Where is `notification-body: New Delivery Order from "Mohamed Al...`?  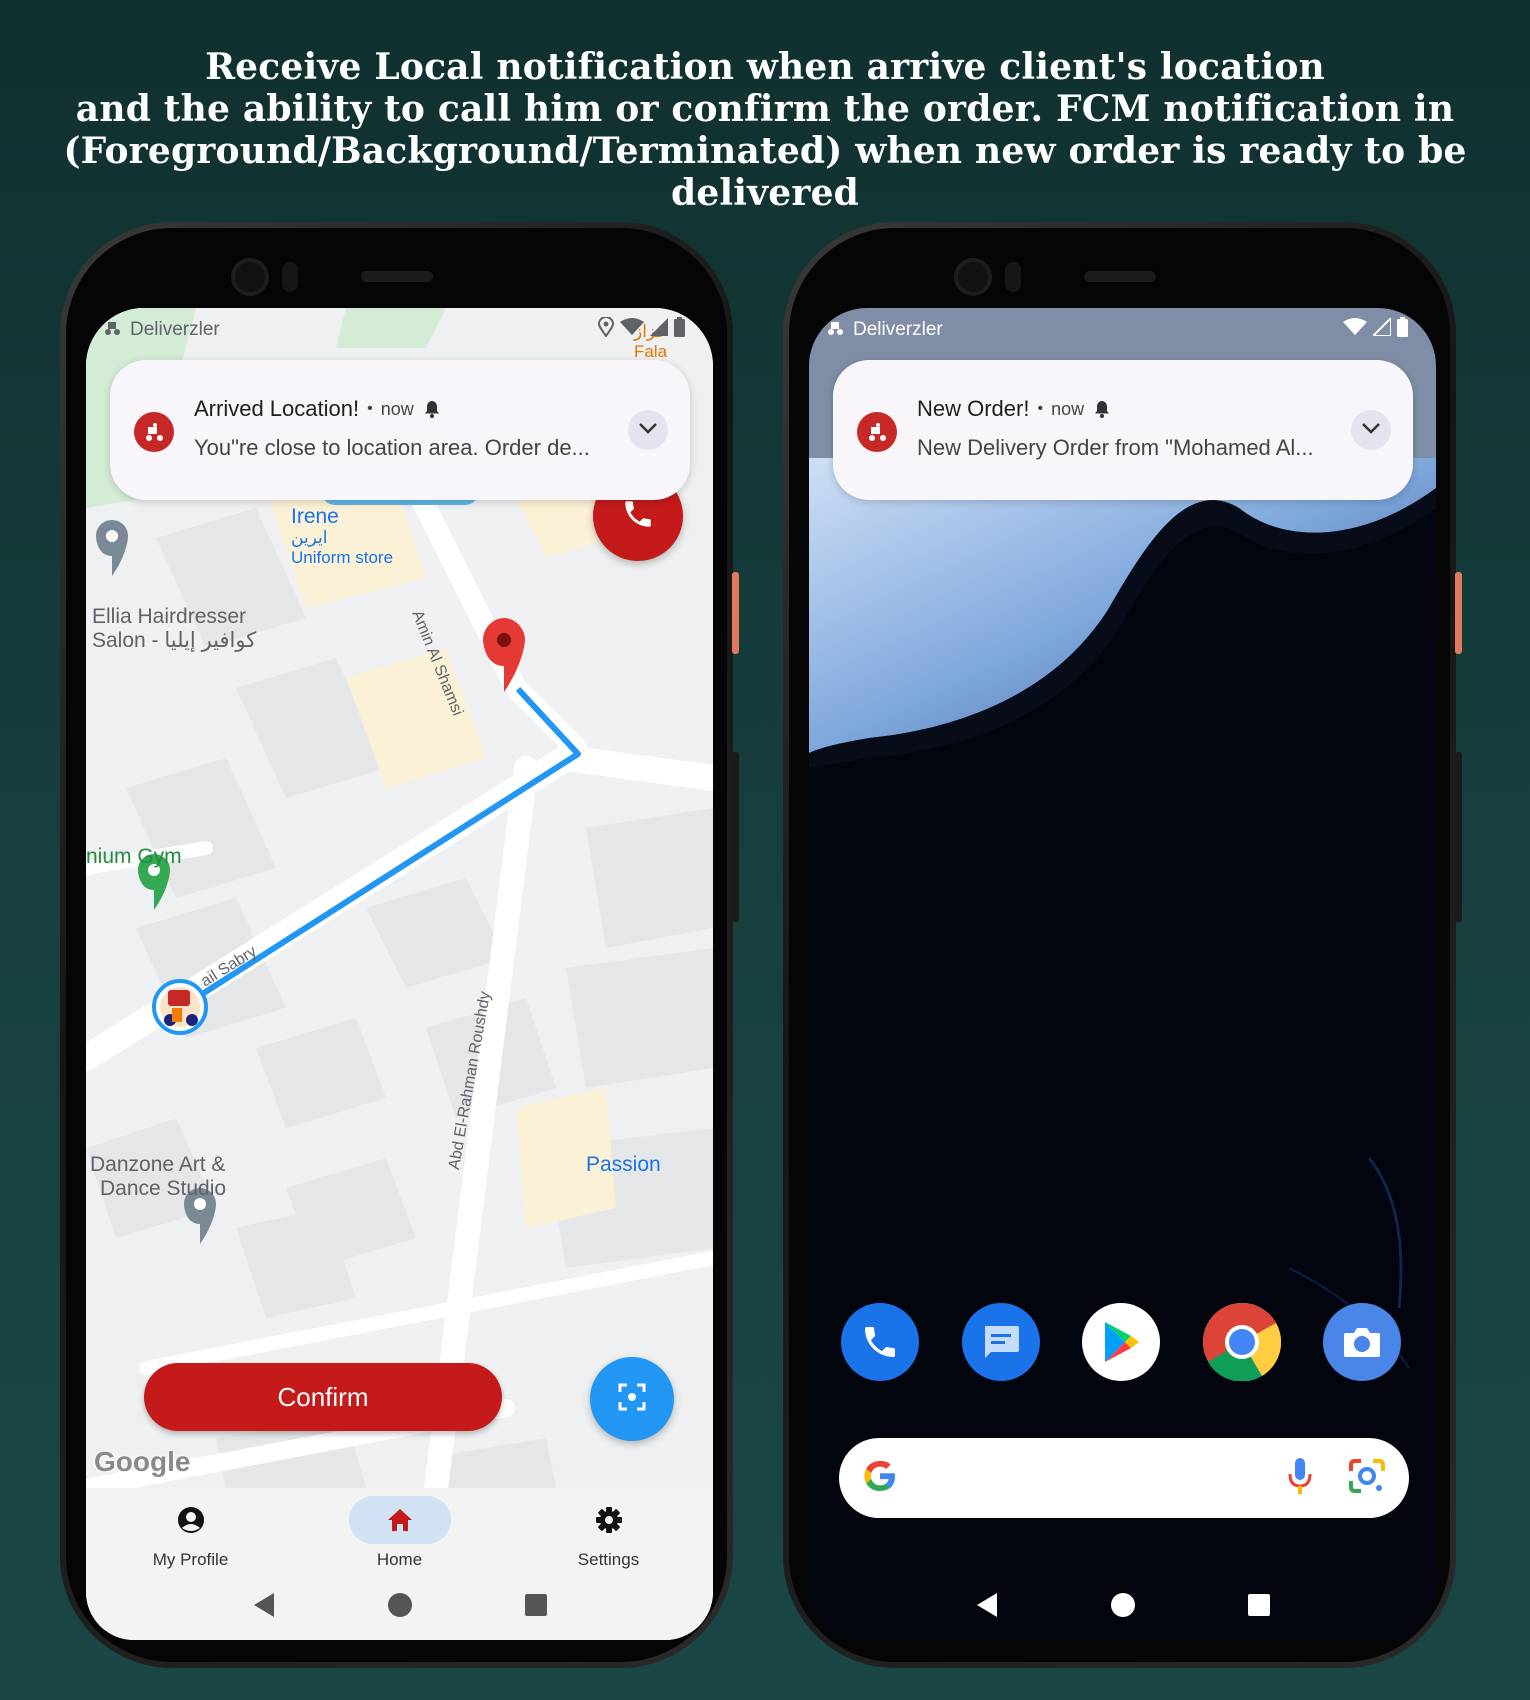 notification-body: New Delivery Order from "Mohamed Al... is located at coordinates (1115, 447).